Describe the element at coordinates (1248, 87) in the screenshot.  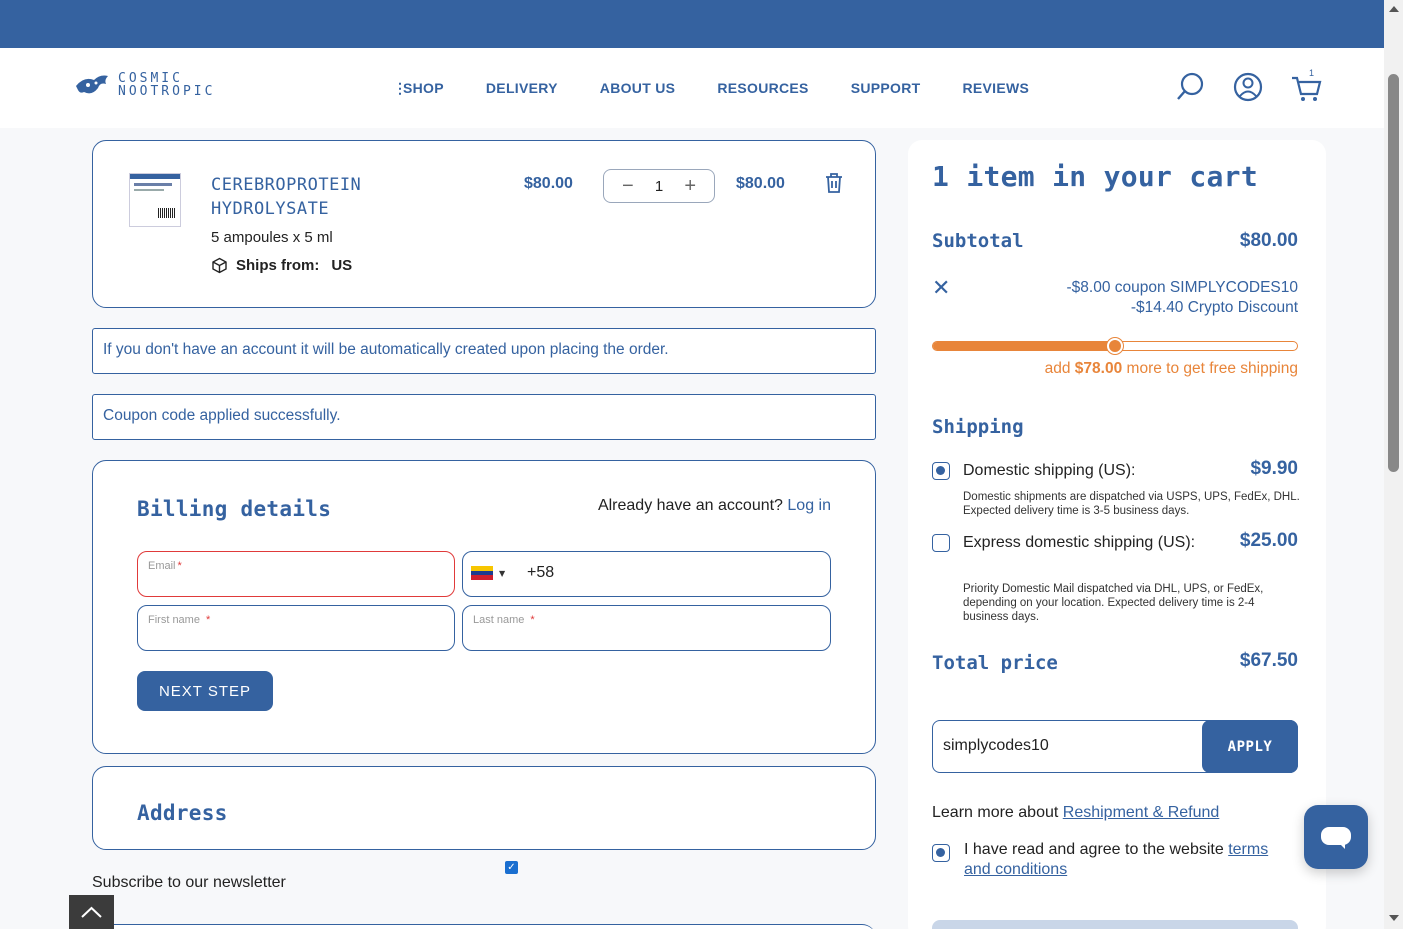
I see `user-icon` at that location.